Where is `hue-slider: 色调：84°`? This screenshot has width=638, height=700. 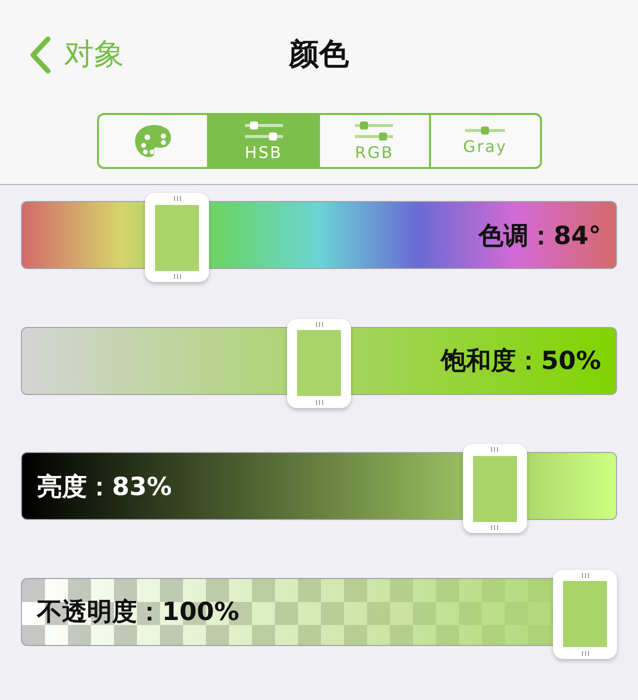
hue-slider: 色调：84° is located at coordinates (319, 237).